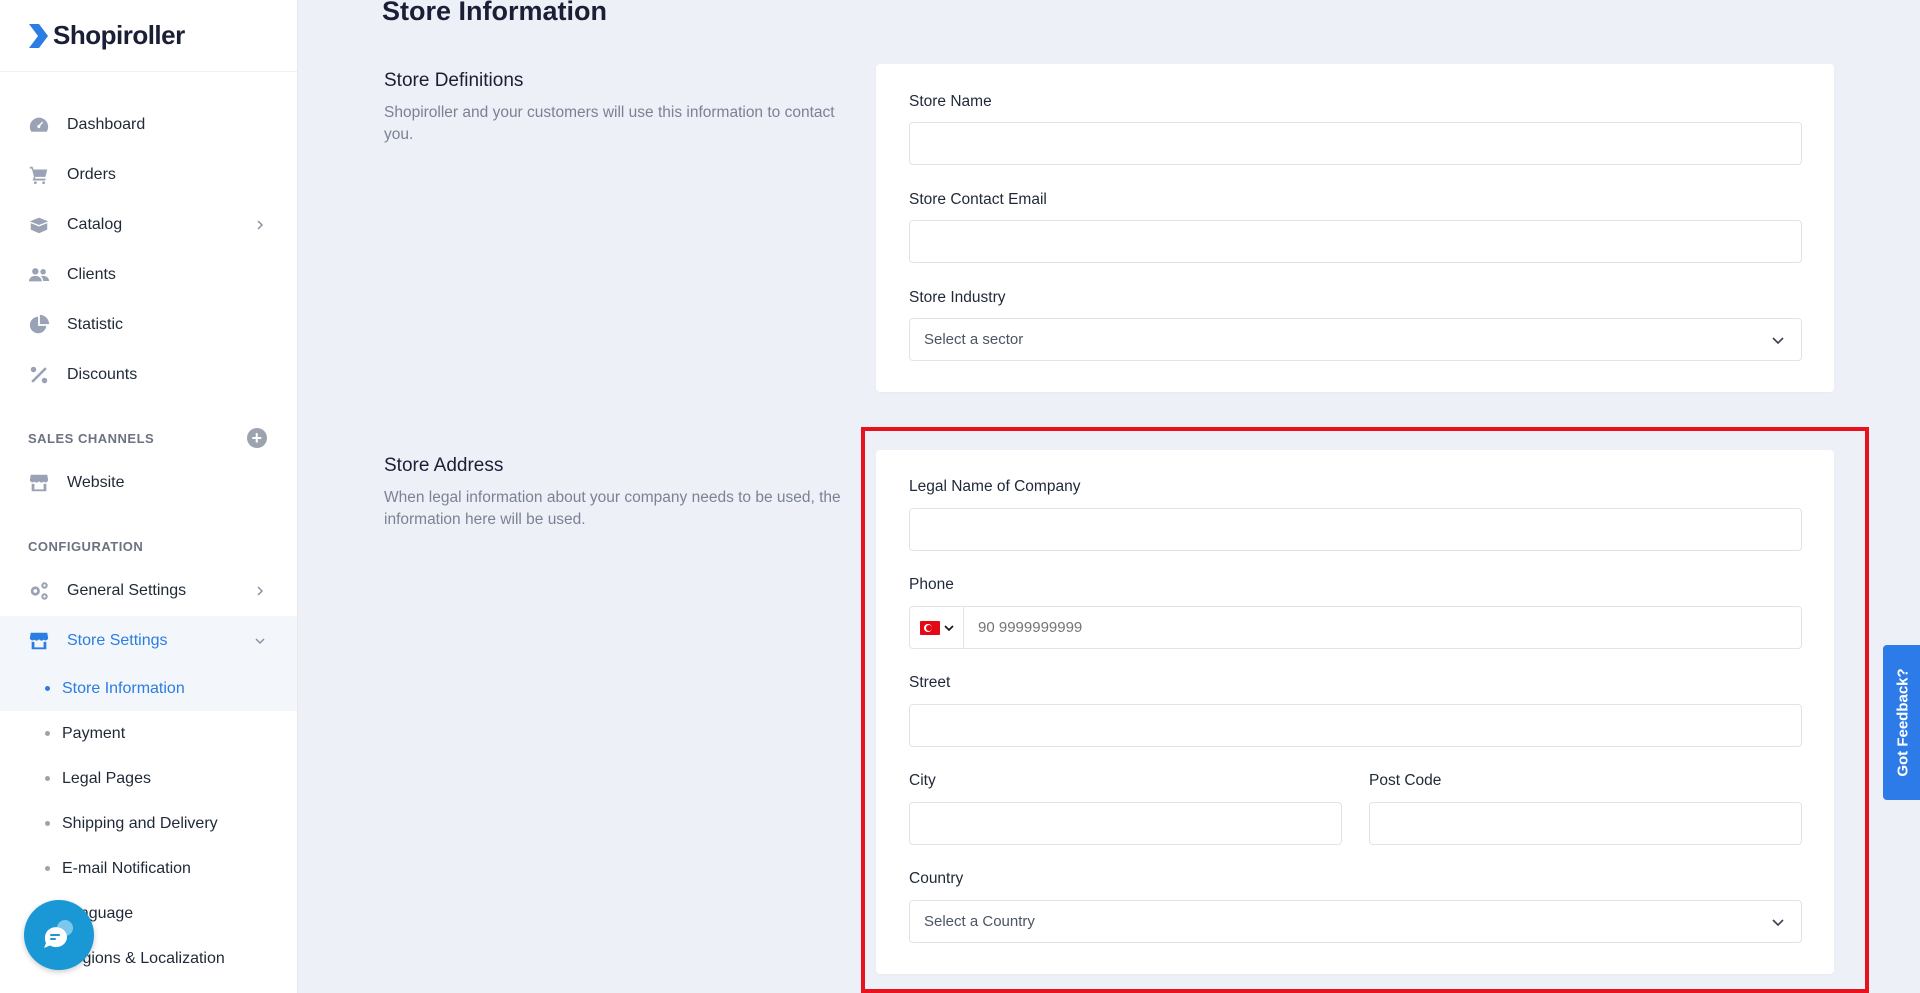 Image resolution: width=1920 pixels, height=993 pixels. I want to click on sidebar-item-clients: Clients, so click(148, 275).